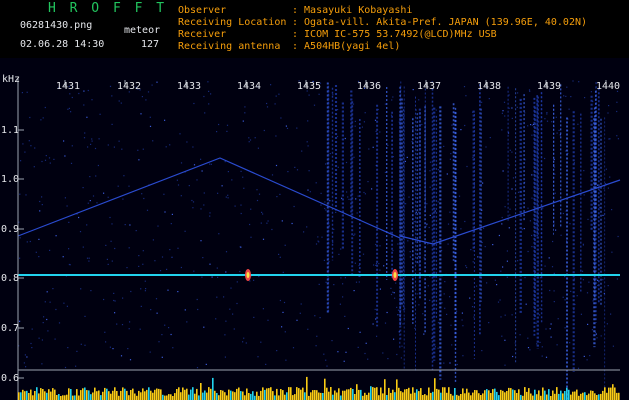  What do you see at coordinates (10, 229) in the screenshot?
I see `y-tick-label: 0.9` at bounding box center [10, 229].